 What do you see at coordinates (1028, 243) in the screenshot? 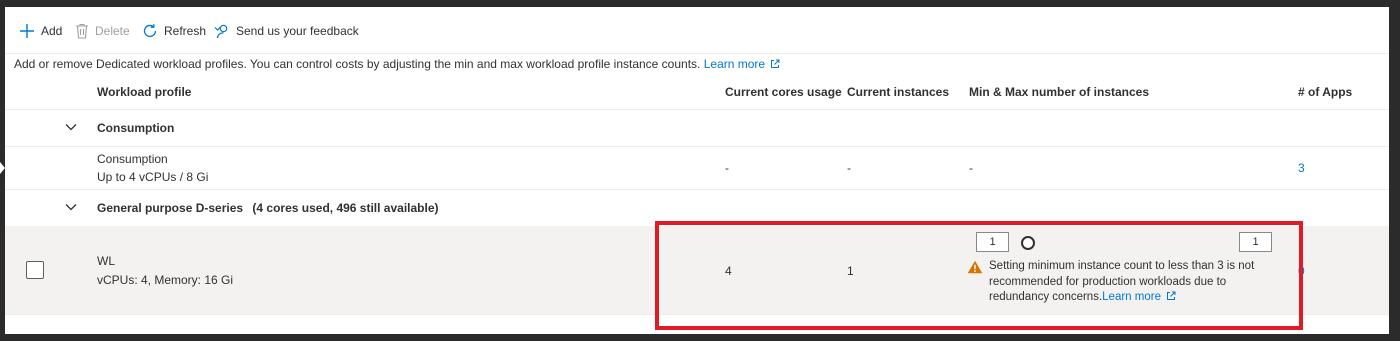
I see `min-slider-thumb` at bounding box center [1028, 243].